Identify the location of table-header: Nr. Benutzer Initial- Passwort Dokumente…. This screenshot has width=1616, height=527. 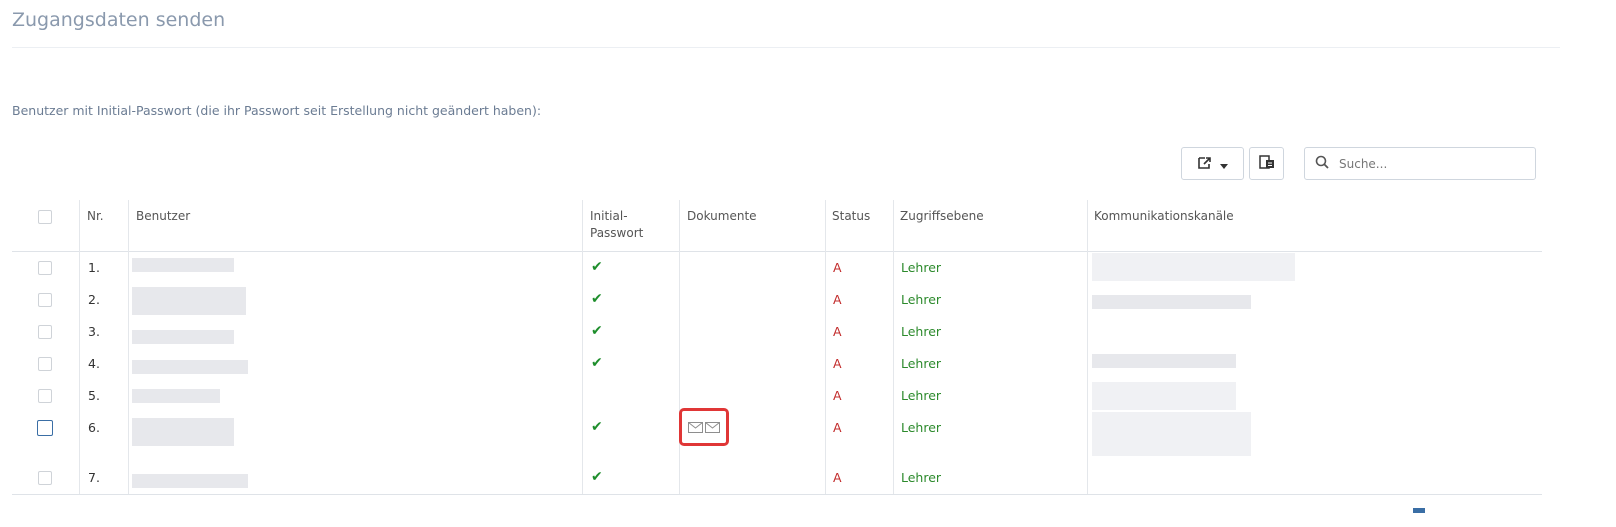
(777, 226).